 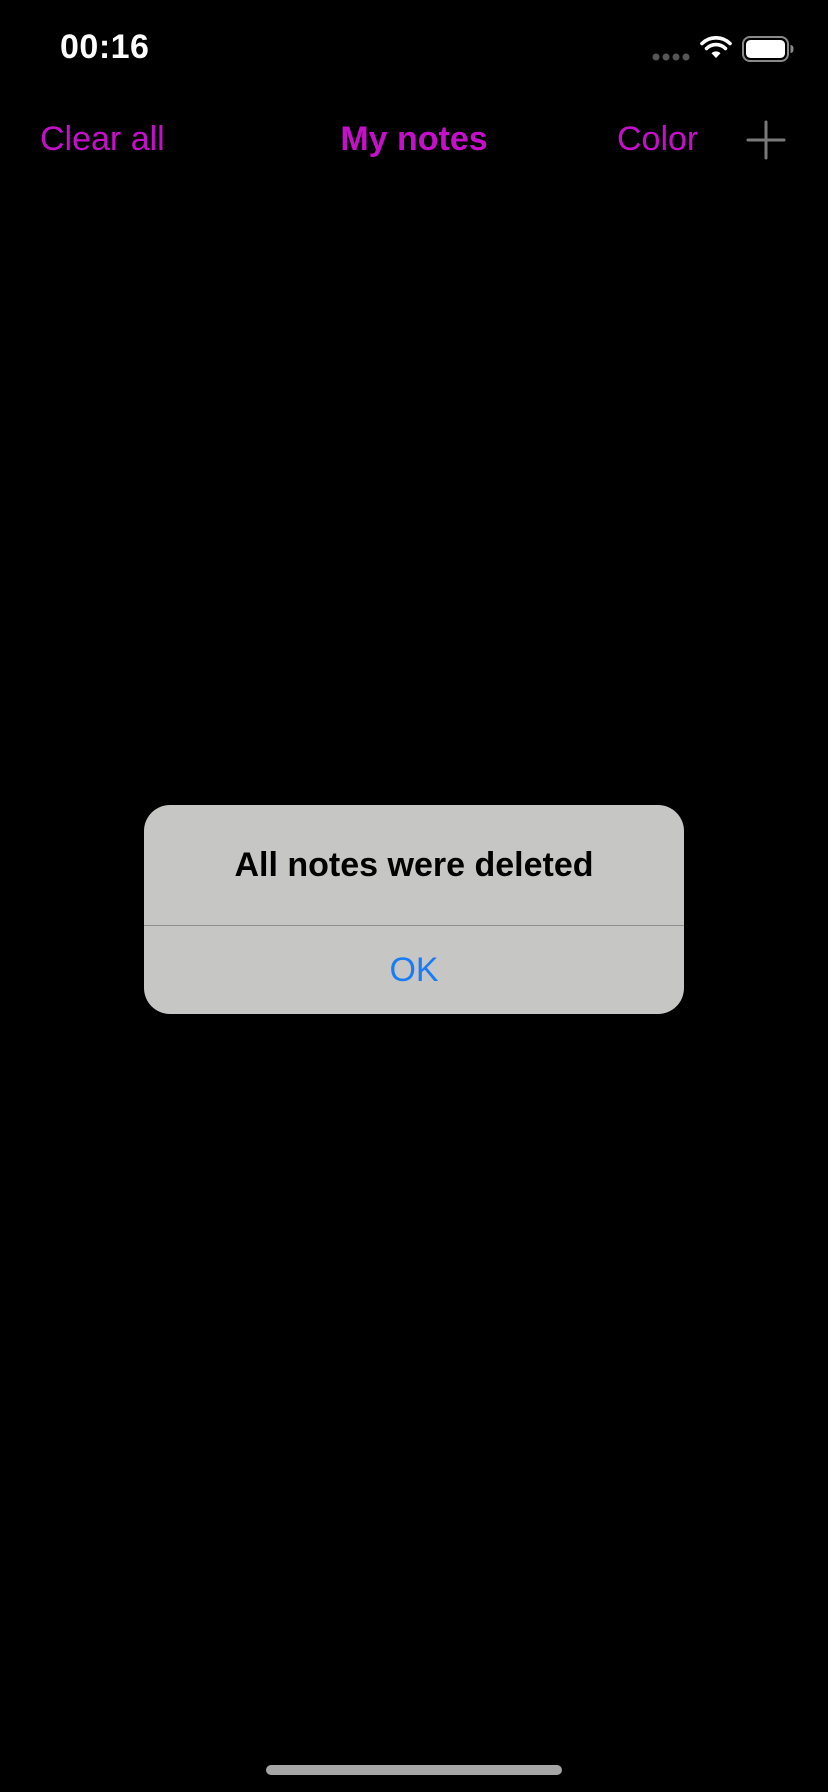 I want to click on page-title: My notes, so click(x=414, y=139).